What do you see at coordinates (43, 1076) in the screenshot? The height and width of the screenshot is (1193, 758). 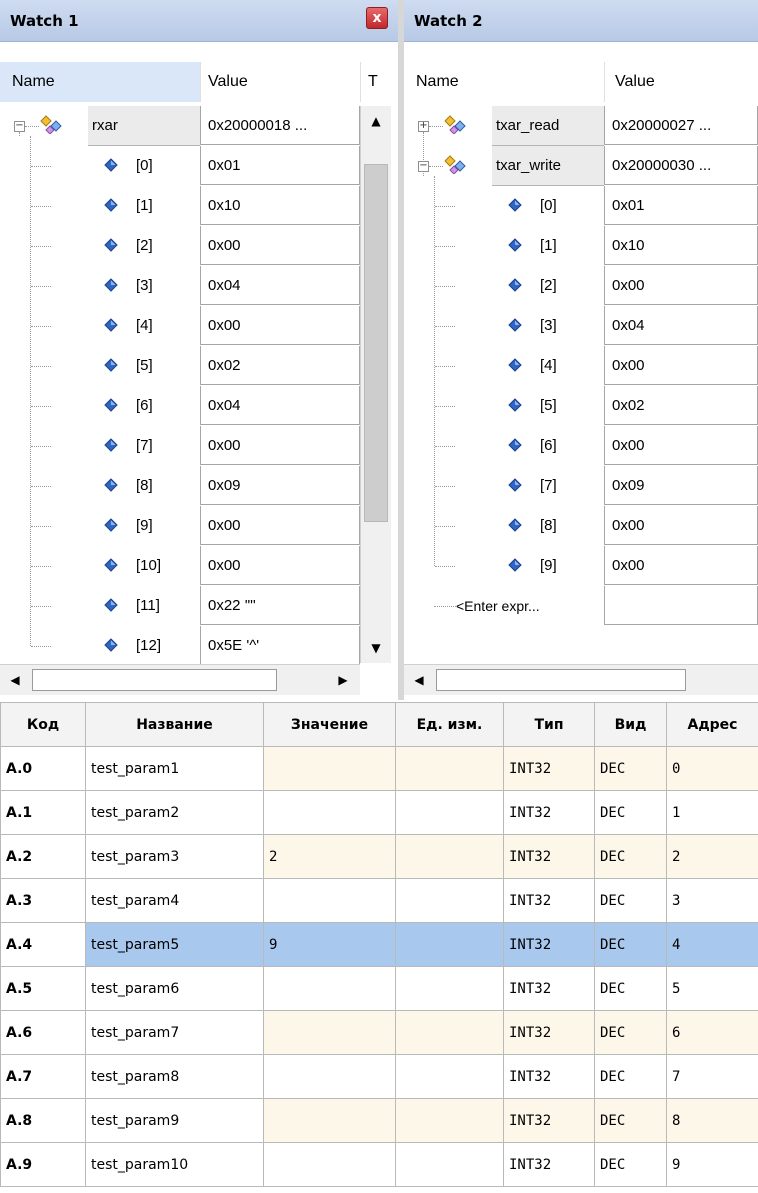 I see `cell-code: A.7` at bounding box center [43, 1076].